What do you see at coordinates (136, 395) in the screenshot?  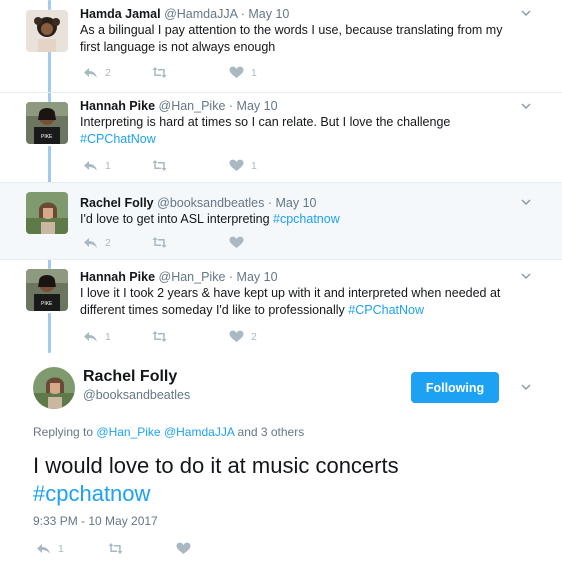 I see `main-author-handle: @booksandbeatles` at bounding box center [136, 395].